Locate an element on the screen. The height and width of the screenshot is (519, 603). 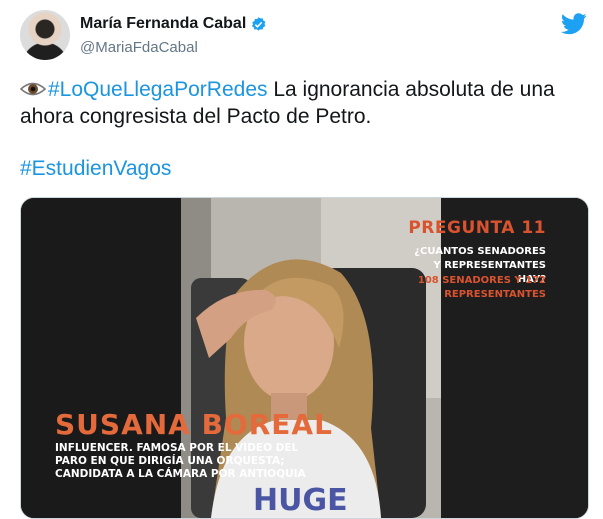
svg-text: HUGE is located at coordinates (300, 500).